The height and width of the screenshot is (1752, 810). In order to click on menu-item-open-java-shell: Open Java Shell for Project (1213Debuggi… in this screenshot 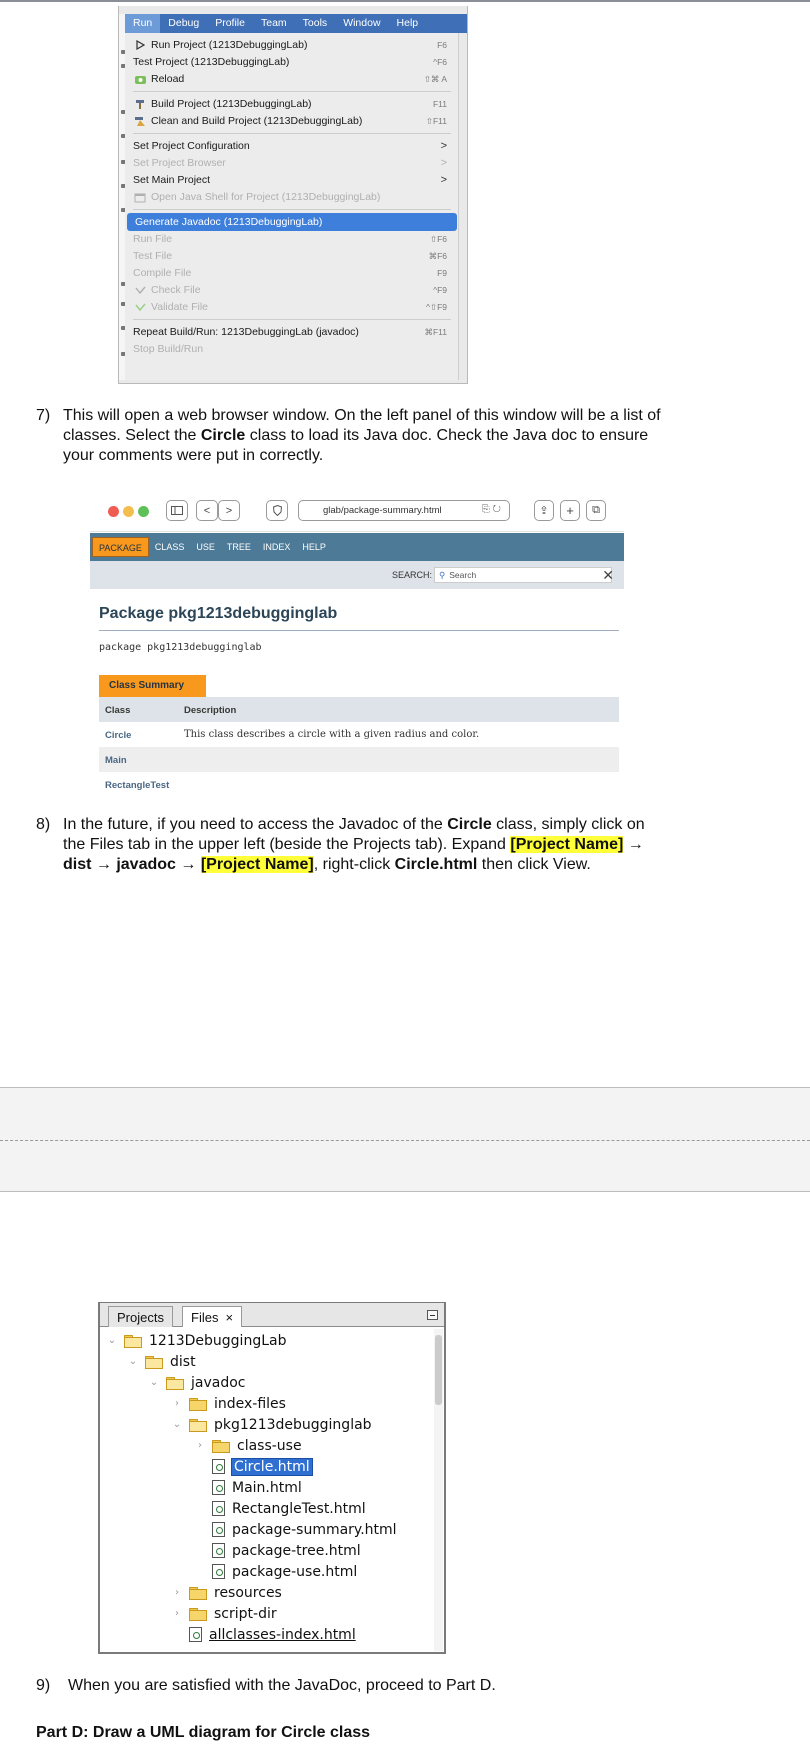, I will do `click(292, 197)`.